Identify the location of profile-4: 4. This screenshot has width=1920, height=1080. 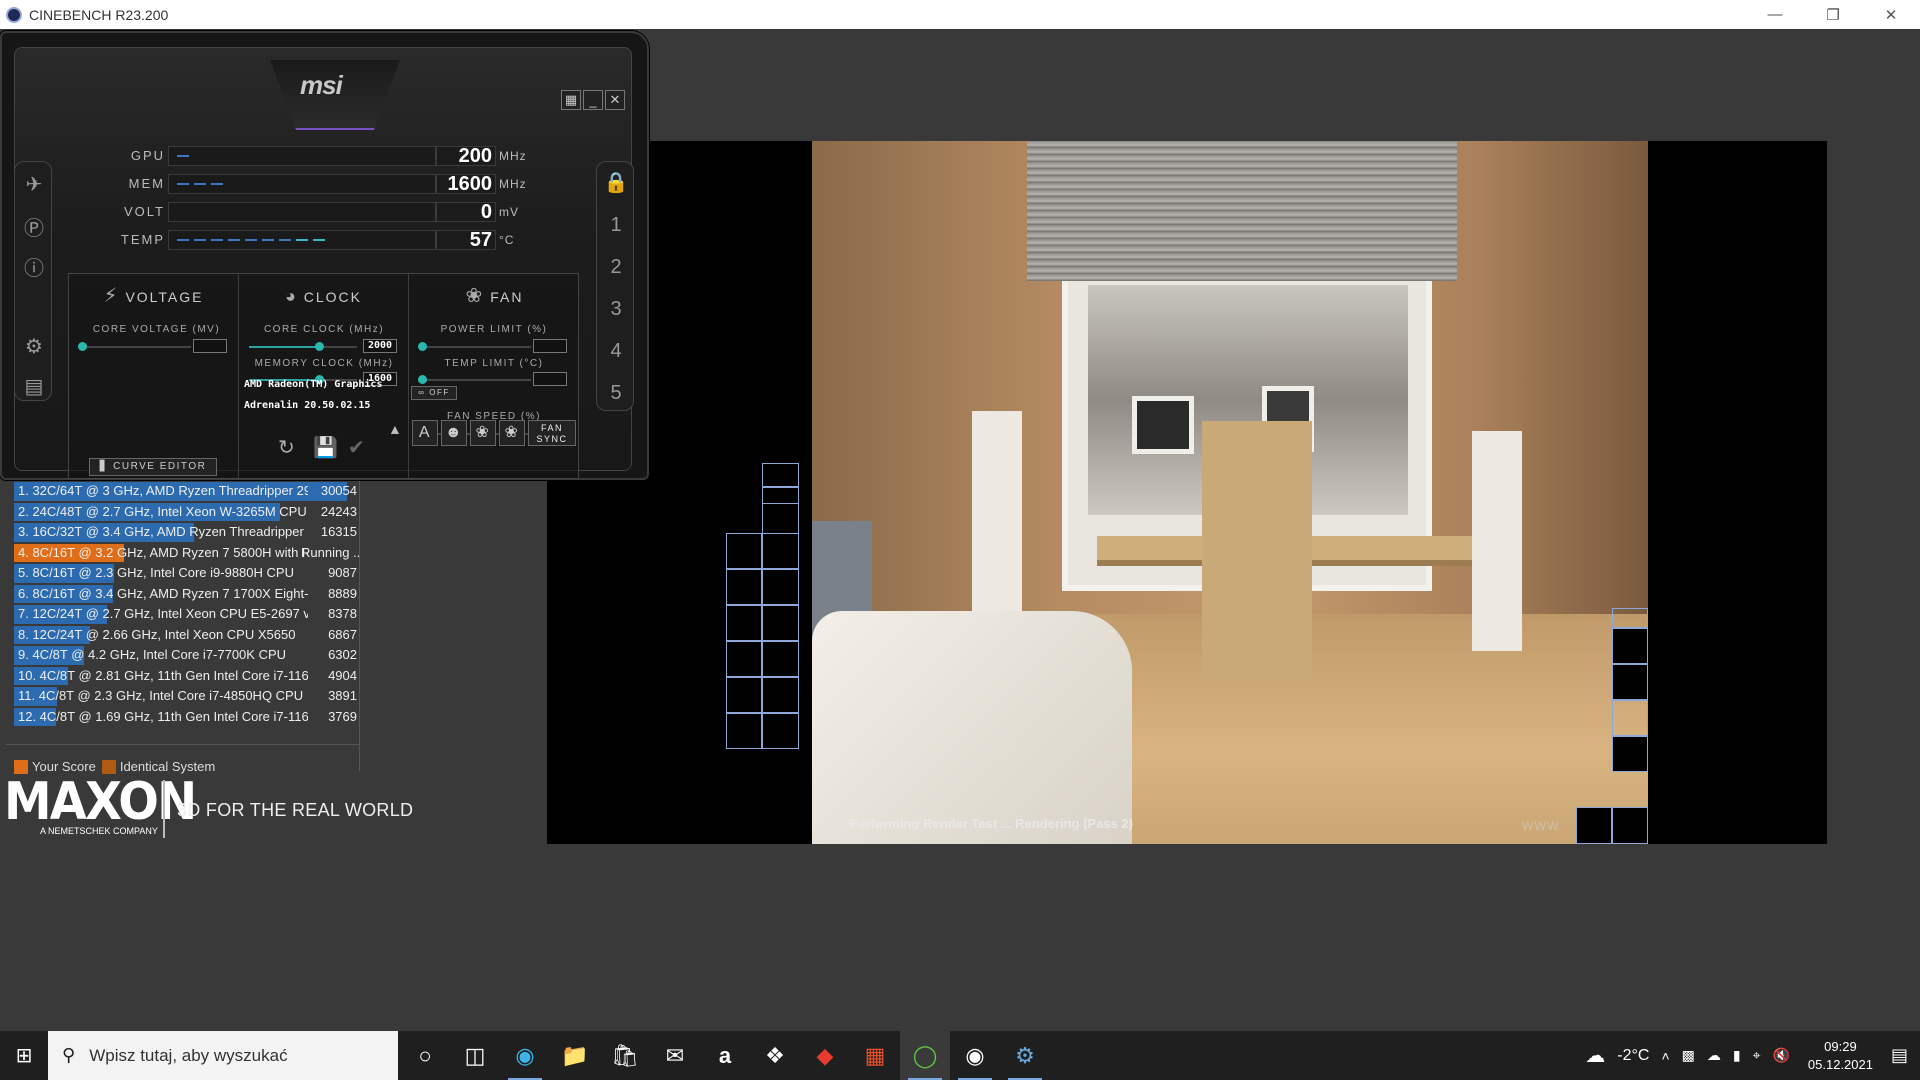
(616, 351).